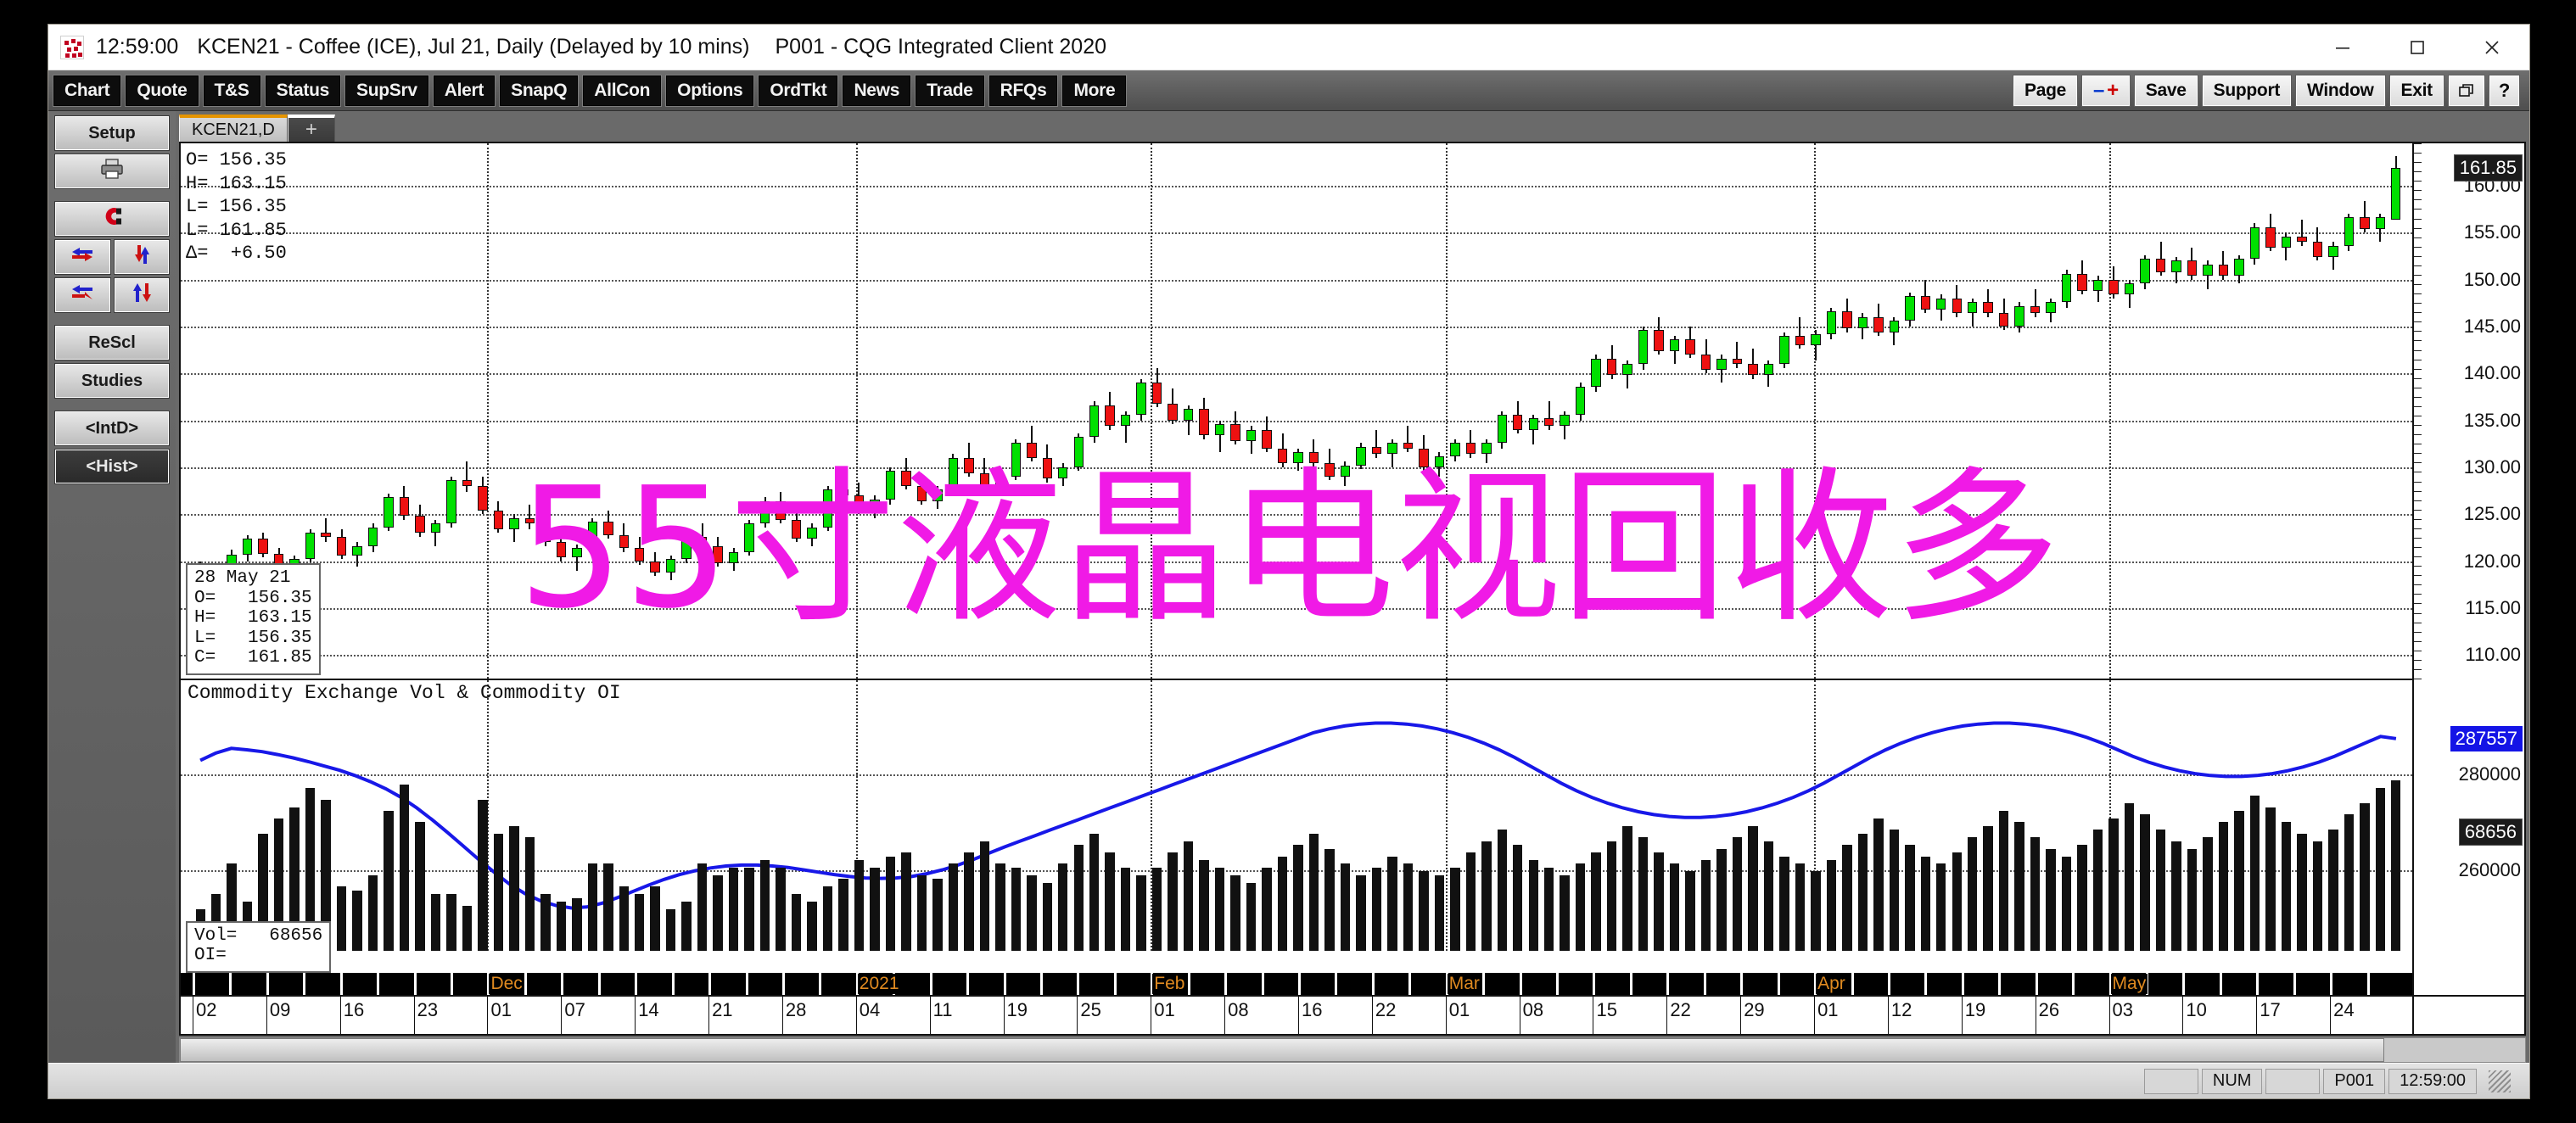 The image size is (2576, 1123). What do you see at coordinates (112, 219) in the screenshot?
I see `magnet-button` at bounding box center [112, 219].